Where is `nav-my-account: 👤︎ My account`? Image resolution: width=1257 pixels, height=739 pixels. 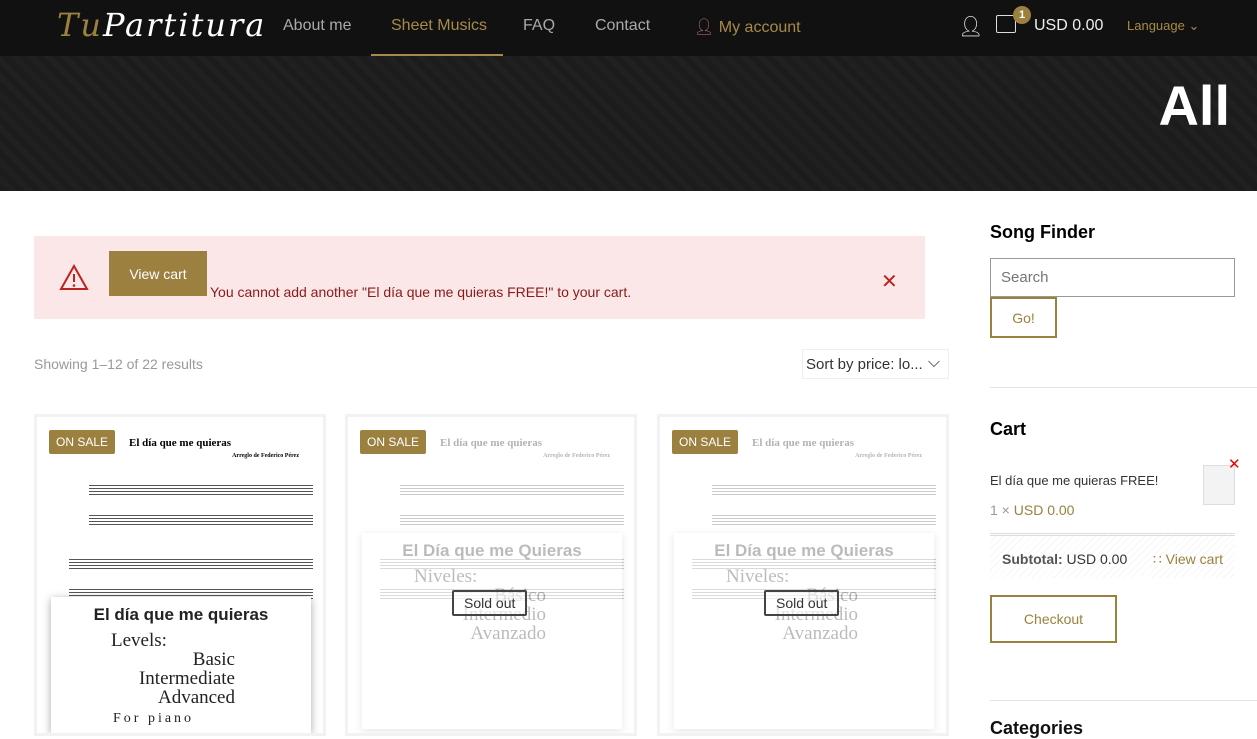 nav-my-account: 👤︎ My account is located at coordinates (747, 27).